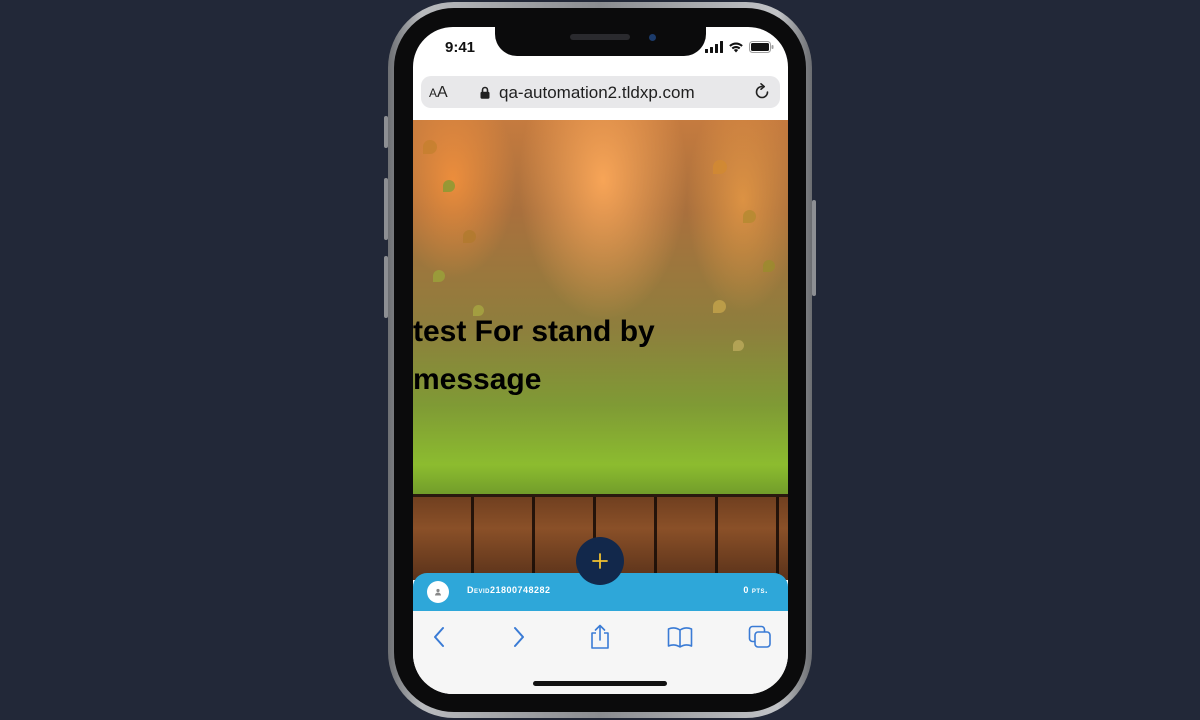 This screenshot has width=1200, height=720. What do you see at coordinates (386, 287) in the screenshot?
I see `volume-down-button` at bounding box center [386, 287].